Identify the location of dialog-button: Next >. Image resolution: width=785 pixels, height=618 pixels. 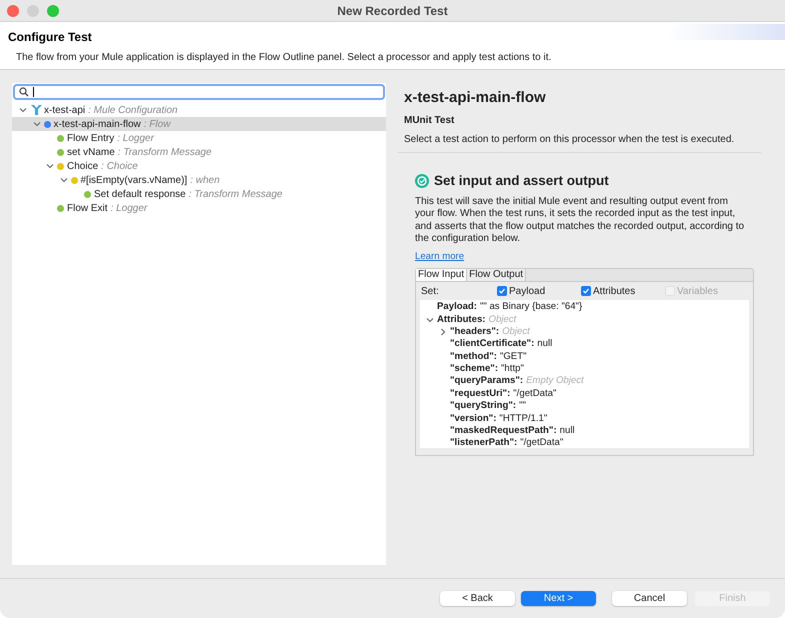
(558, 598).